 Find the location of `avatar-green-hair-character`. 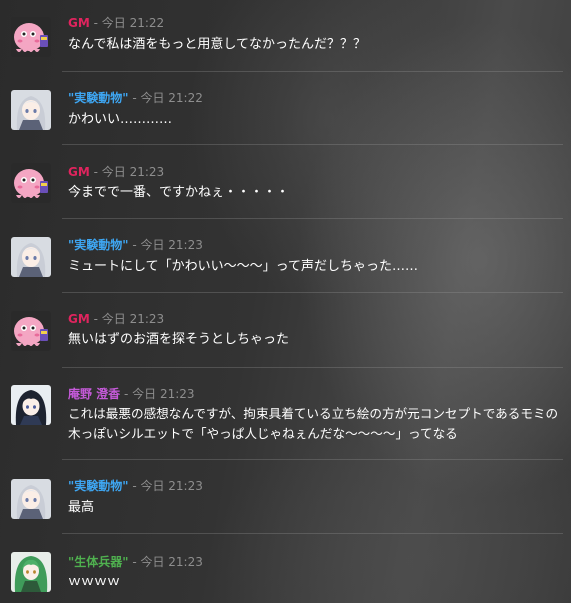

avatar-green-hair-character is located at coordinates (31, 572).